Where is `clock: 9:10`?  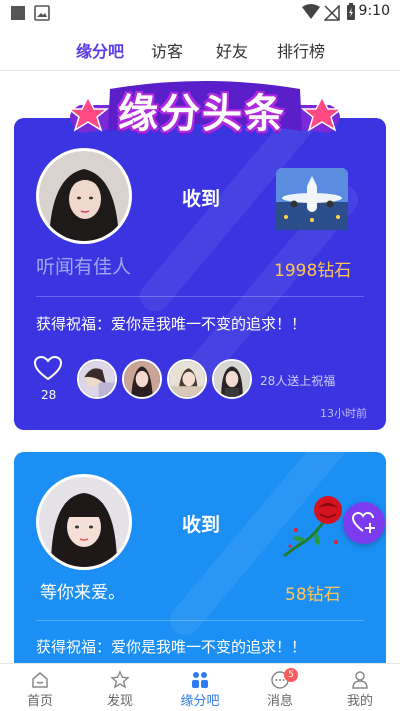 clock: 9:10 is located at coordinates (374, 11).